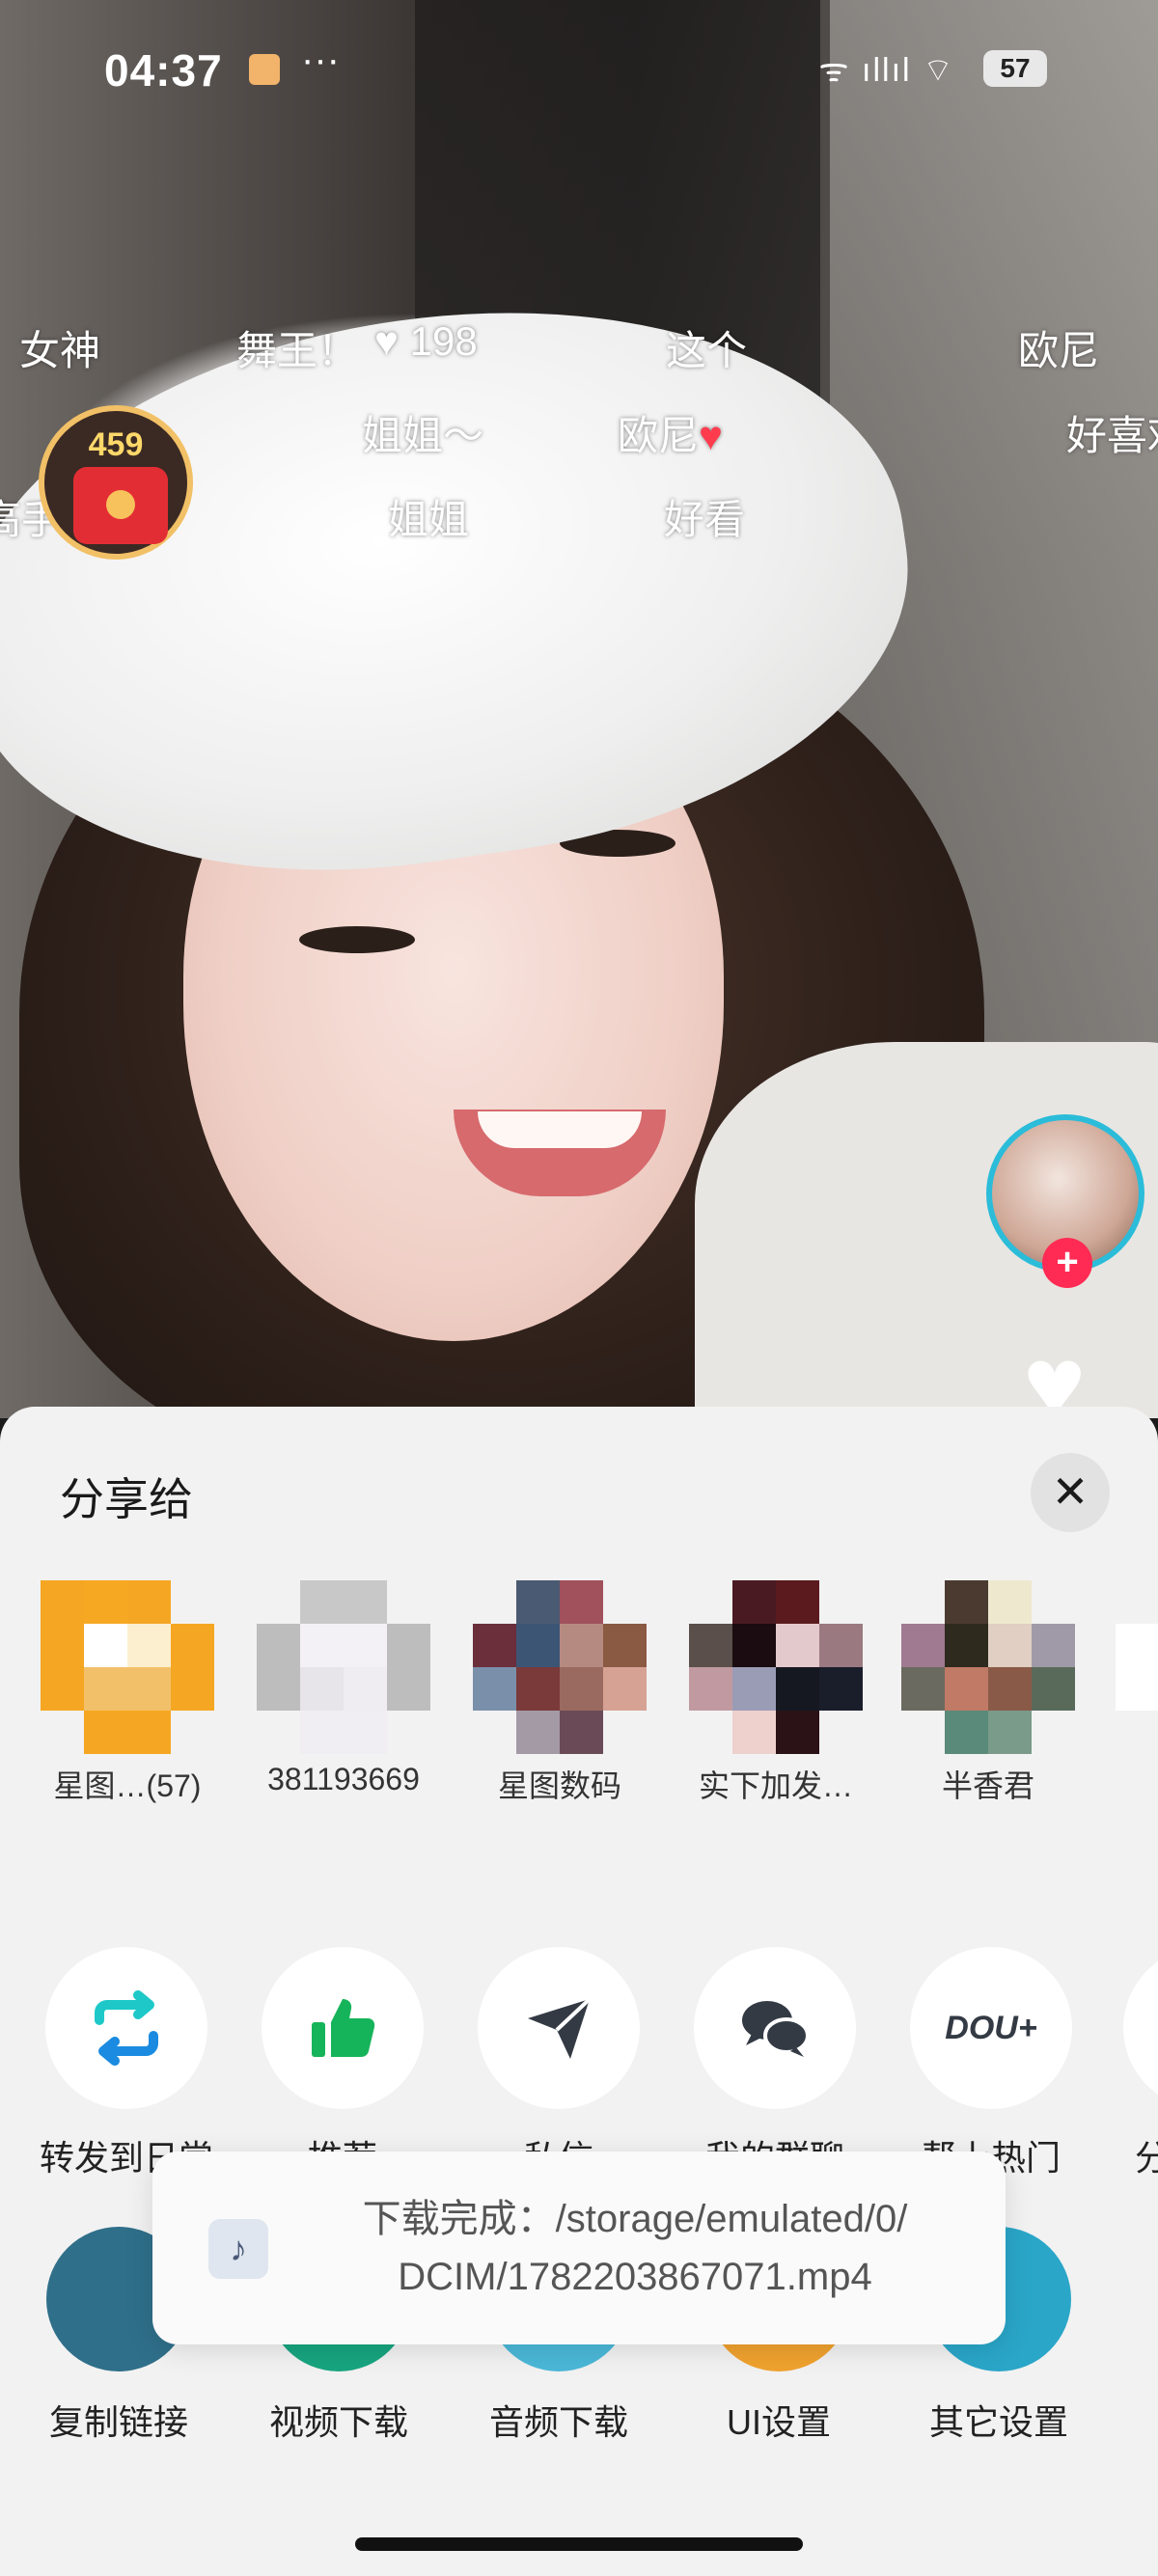  Describe the element at coordinates (560, 1129) in the screenshot. I see `video-subject-teeth` at that location.